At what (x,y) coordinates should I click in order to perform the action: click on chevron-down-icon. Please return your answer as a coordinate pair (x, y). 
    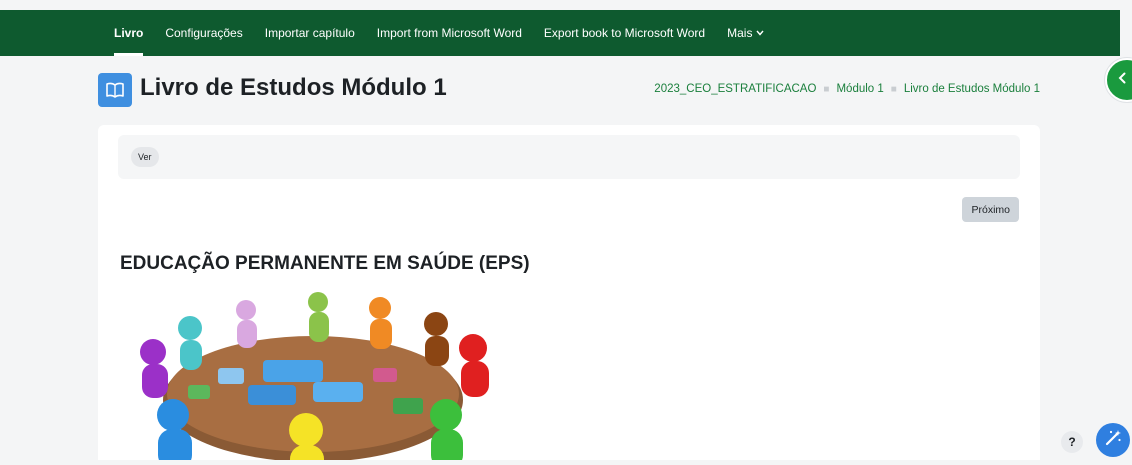
    Looking at the image, I should click on (760, 33).